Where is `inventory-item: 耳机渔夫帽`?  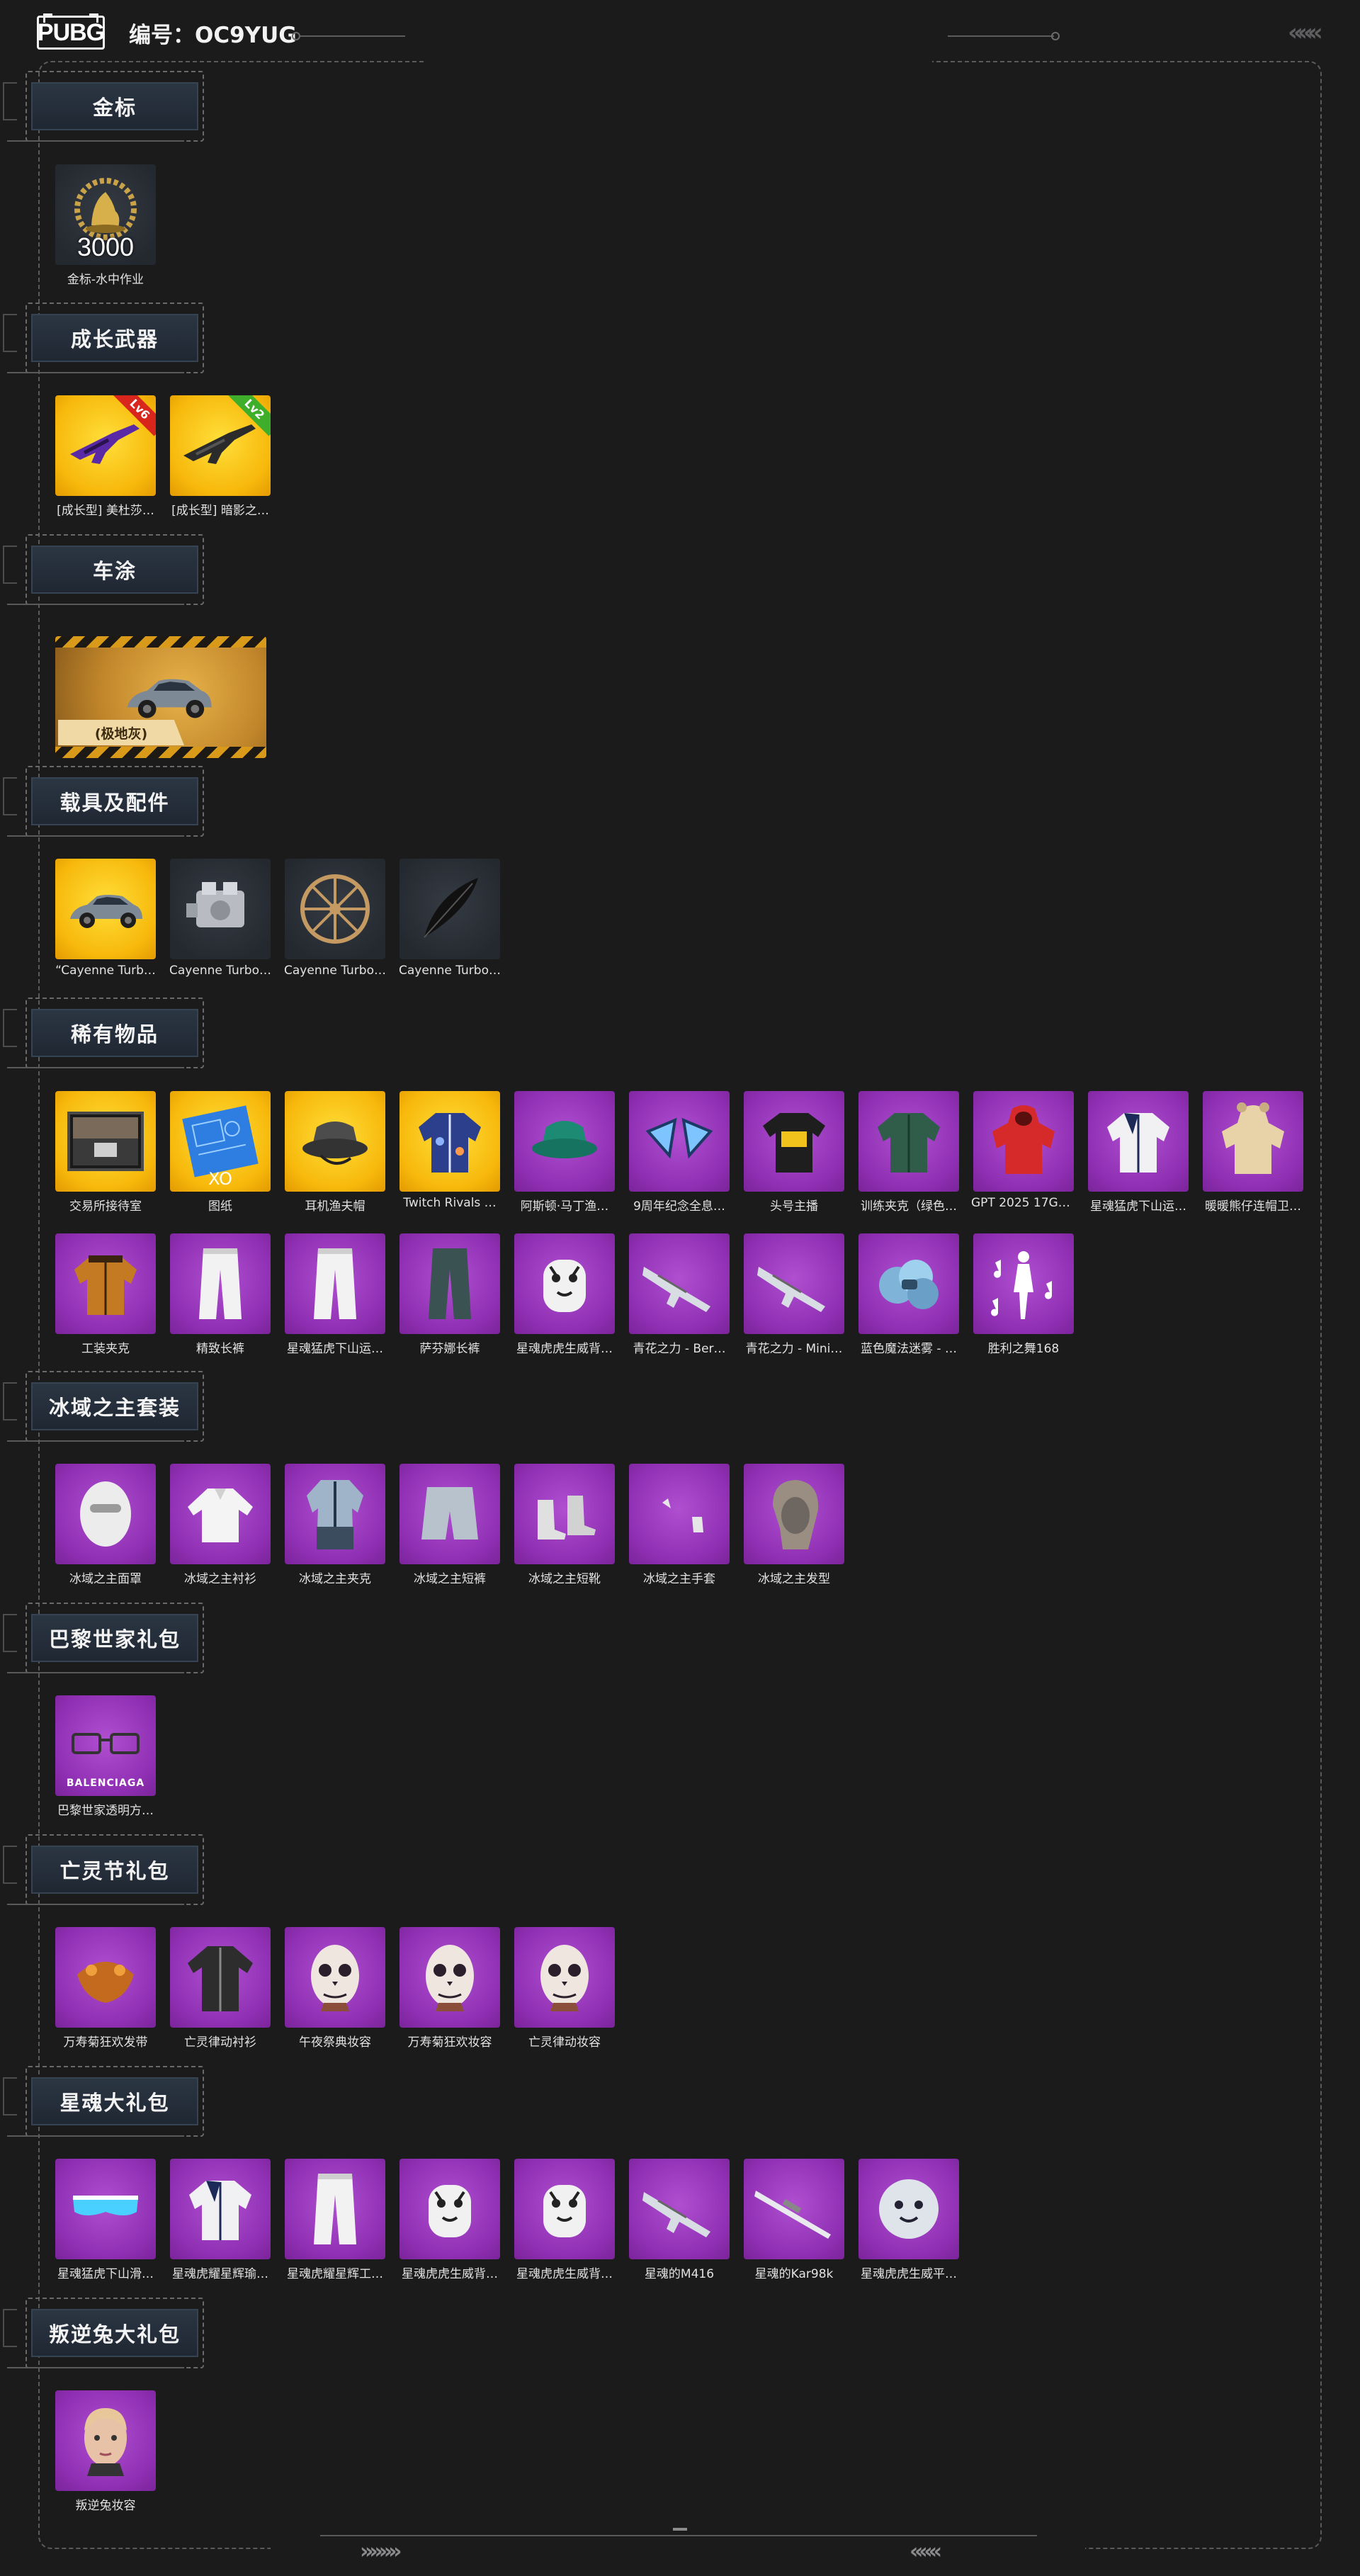
inventory-item: 耳机渔夫帽 is located at coordinates (335, 1152).